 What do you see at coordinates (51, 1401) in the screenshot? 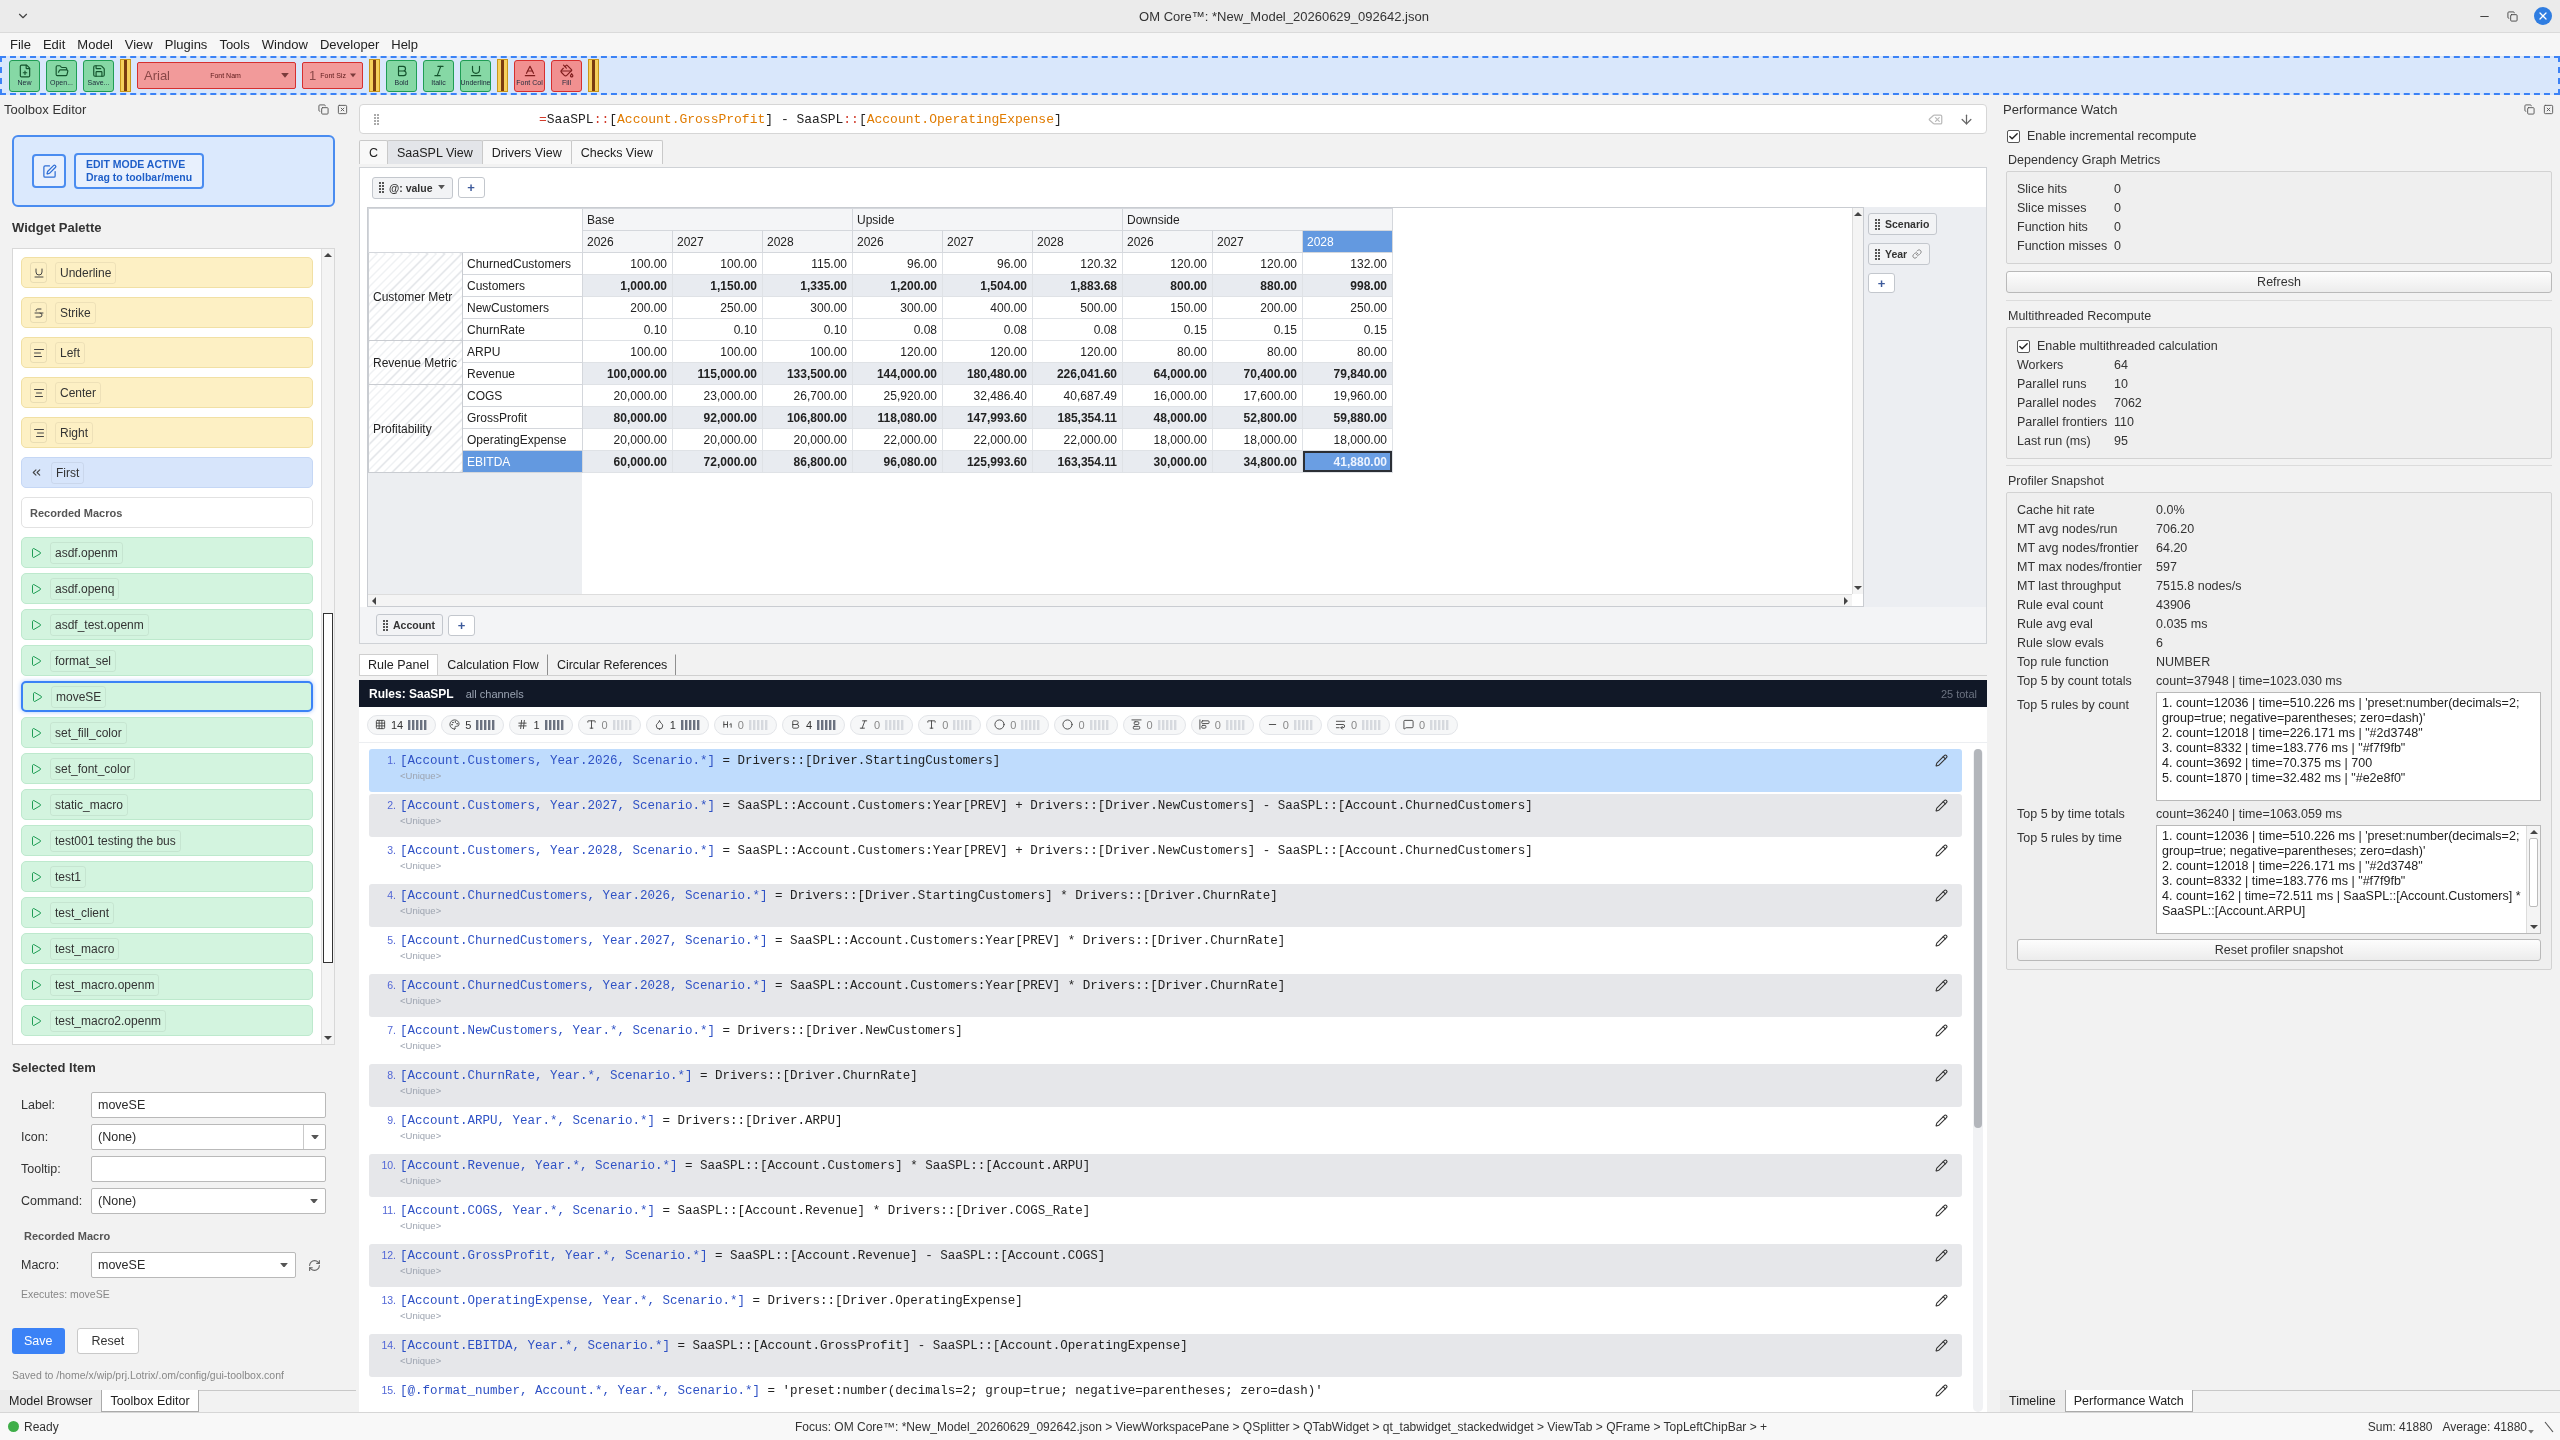
I see `dock-tab: Model Browser` at bounding box center [51, 1401].